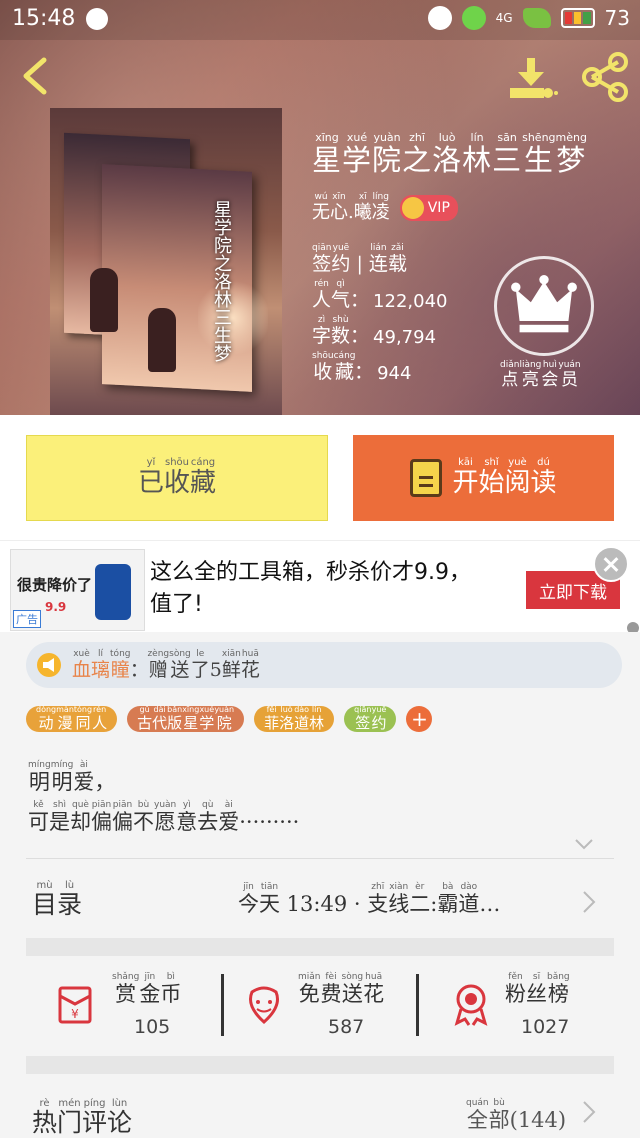 Image resolution: width=640 pixels, height=1138 pixels. Describe the element at coordinates (346, 1027) in the screenshot. I see `stat-value: 587` at that location.